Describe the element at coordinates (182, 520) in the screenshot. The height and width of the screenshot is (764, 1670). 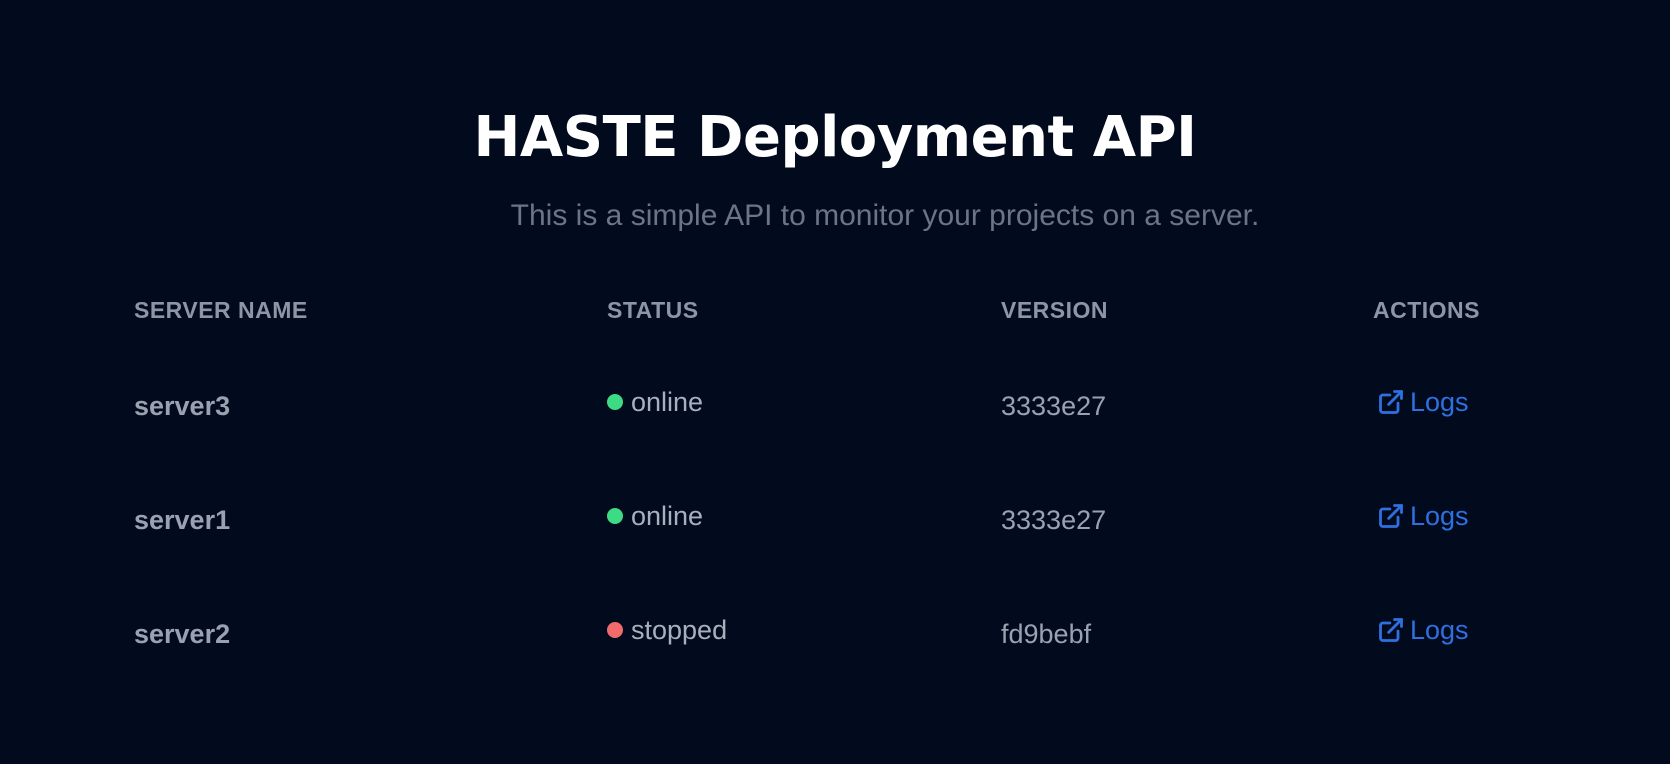
I see `server-name: server1` at that location.